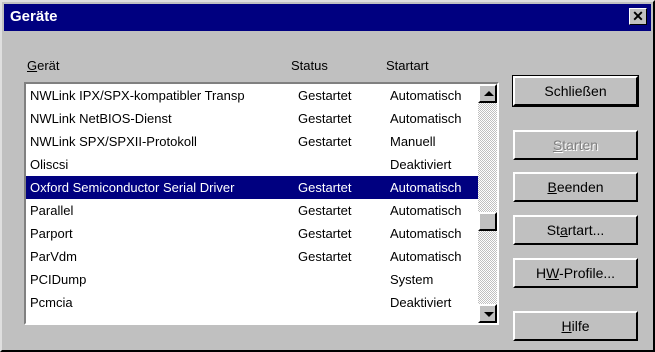 The height and width of the screenshot is (352, 655). Describe the element at coordinates (113, 141) in the screenshot. I see `device-name: NWLink SPX/SPXII-Protokoll` at that location.